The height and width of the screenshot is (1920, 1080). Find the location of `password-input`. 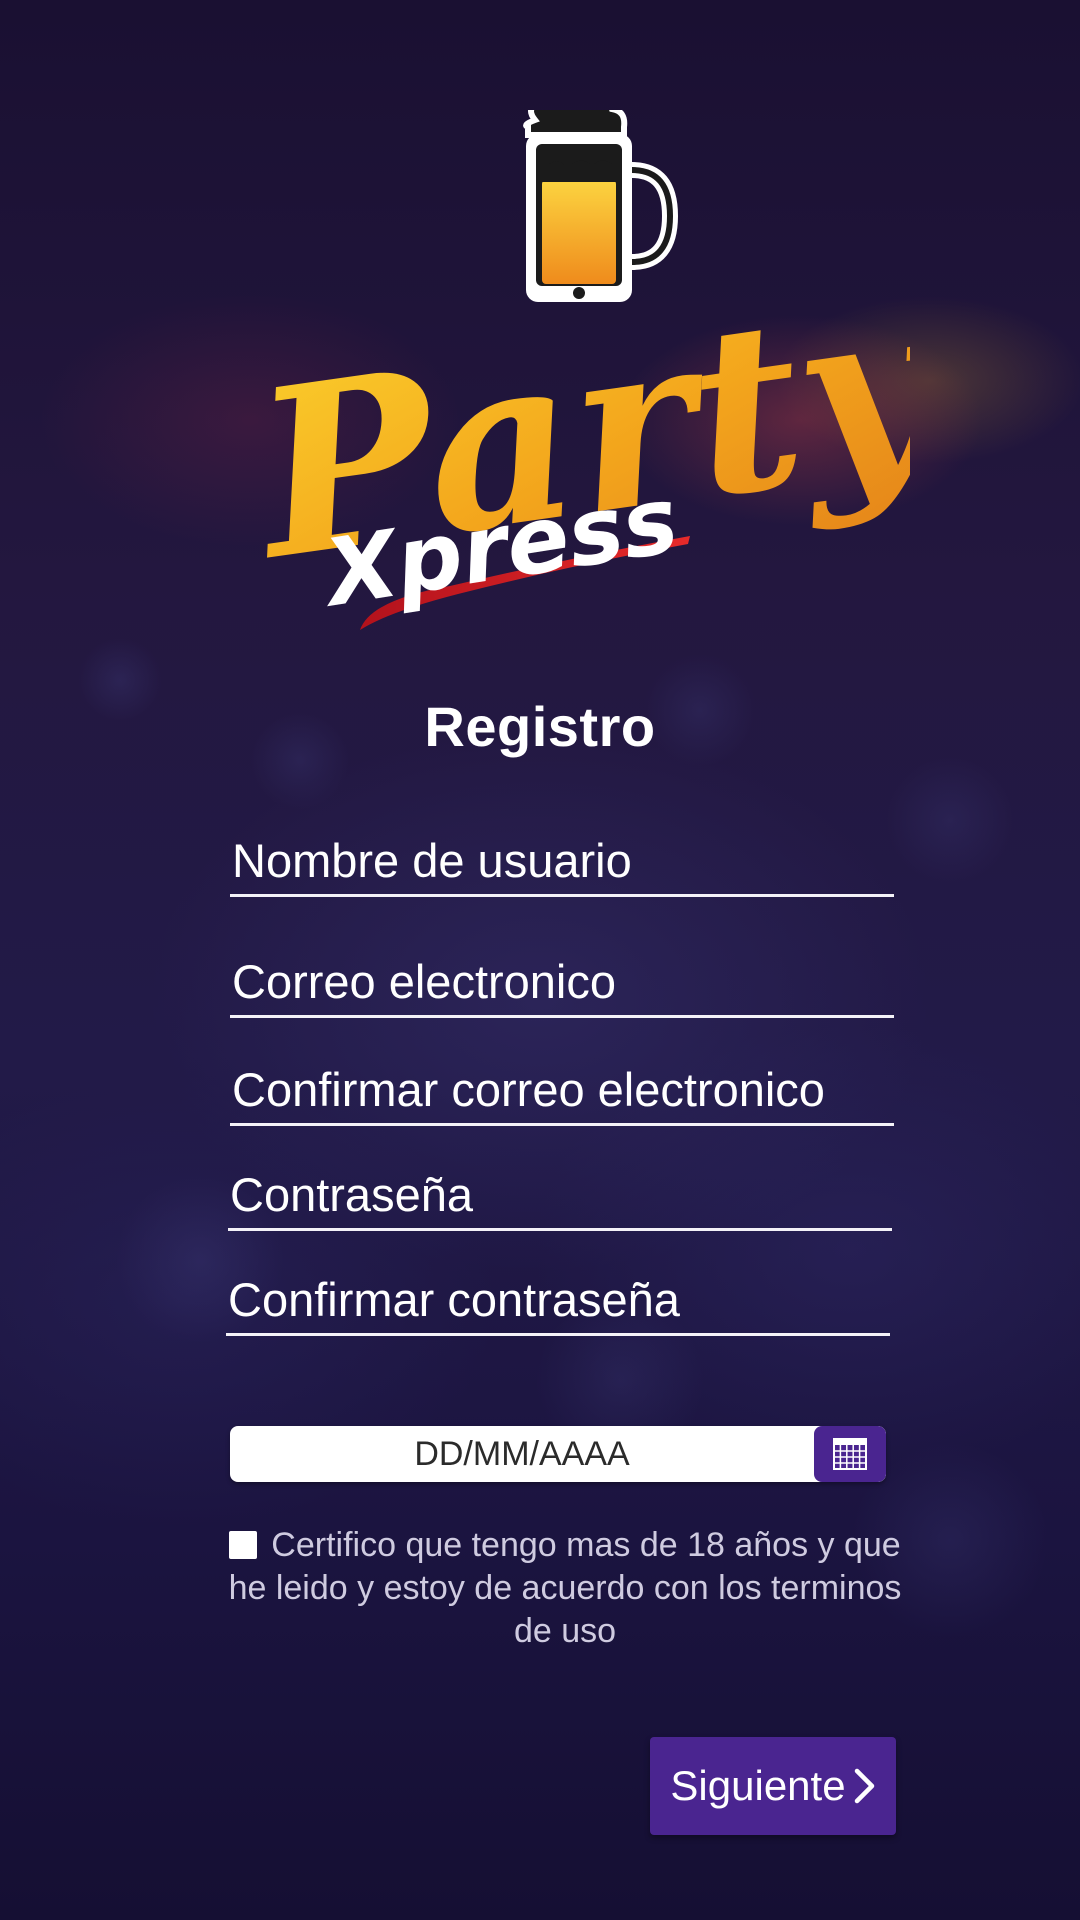

password-input is located at coordinates (560, 1194).